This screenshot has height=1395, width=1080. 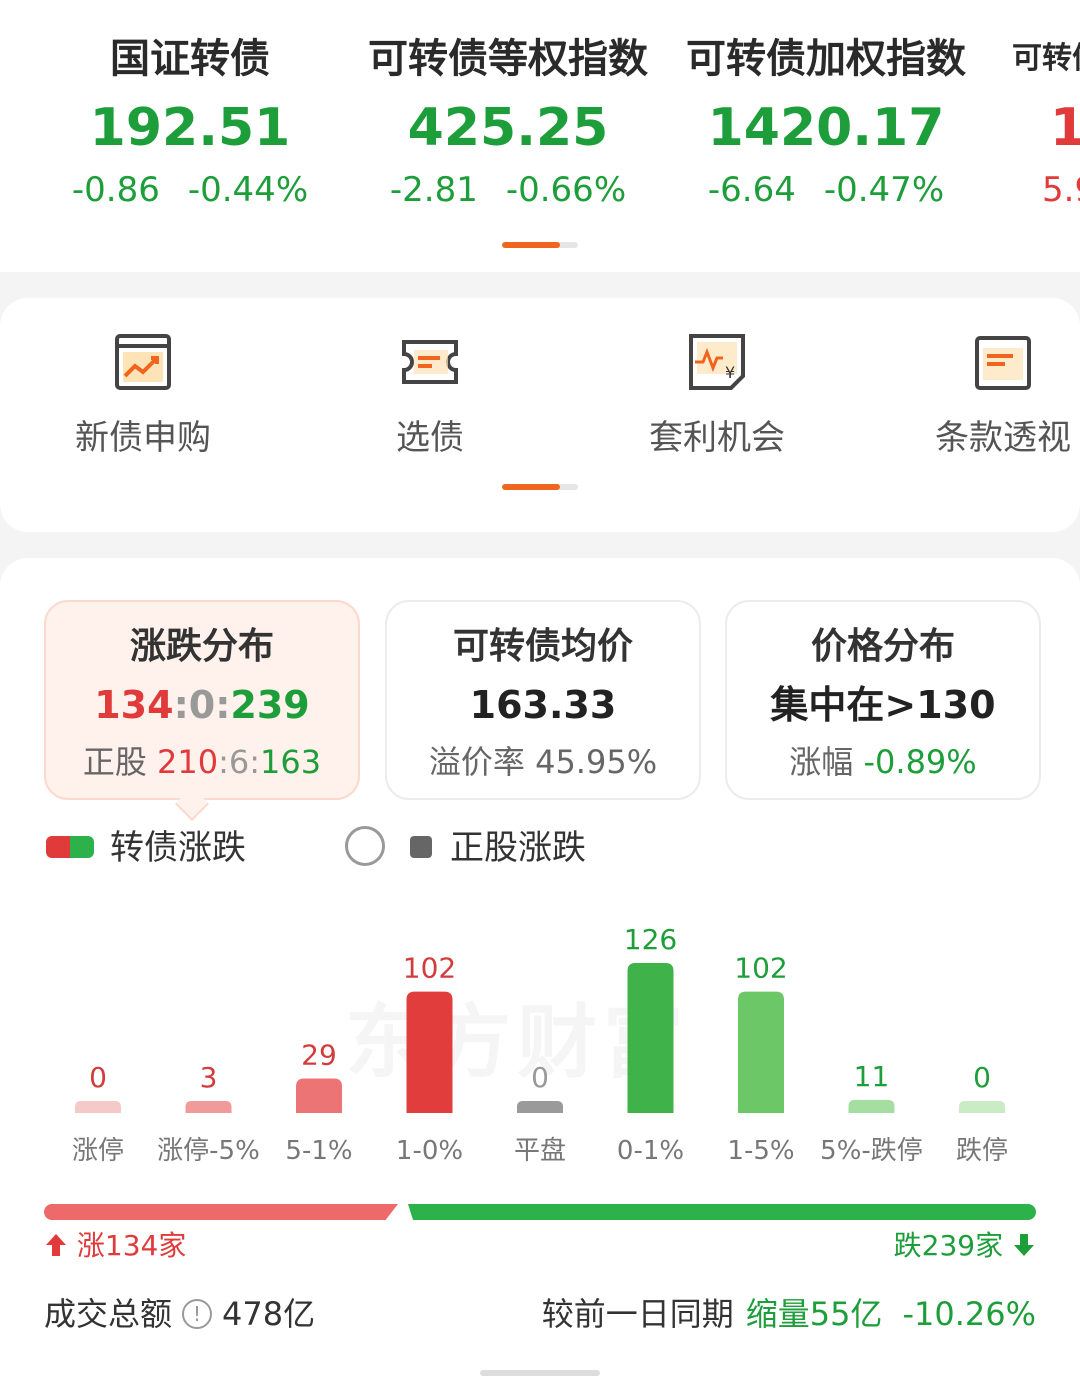 What do you see at coordinates (202, 705) in the screenshot?
I see `card-value: 134:0:239` at bounding box center [202, 705].